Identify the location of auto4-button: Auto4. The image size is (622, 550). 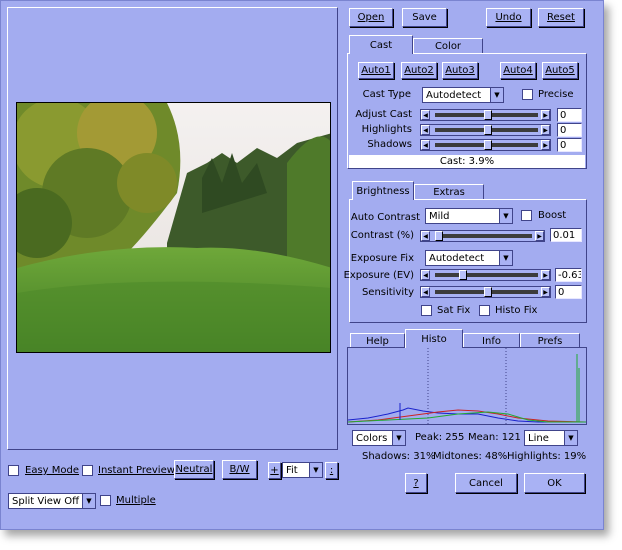
(518, 70).